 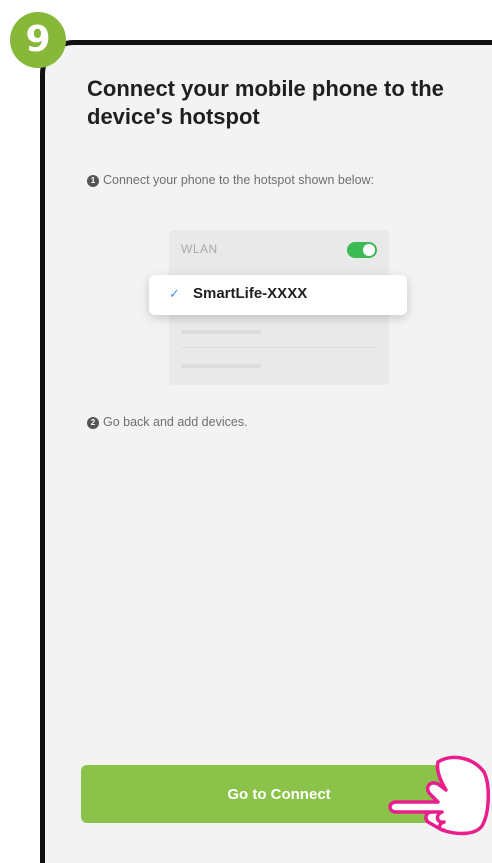 What do you see at coordinates (199, 249) in the screenshot?
I see `wlan-label: WLAN` at bounding box center [199, 249].